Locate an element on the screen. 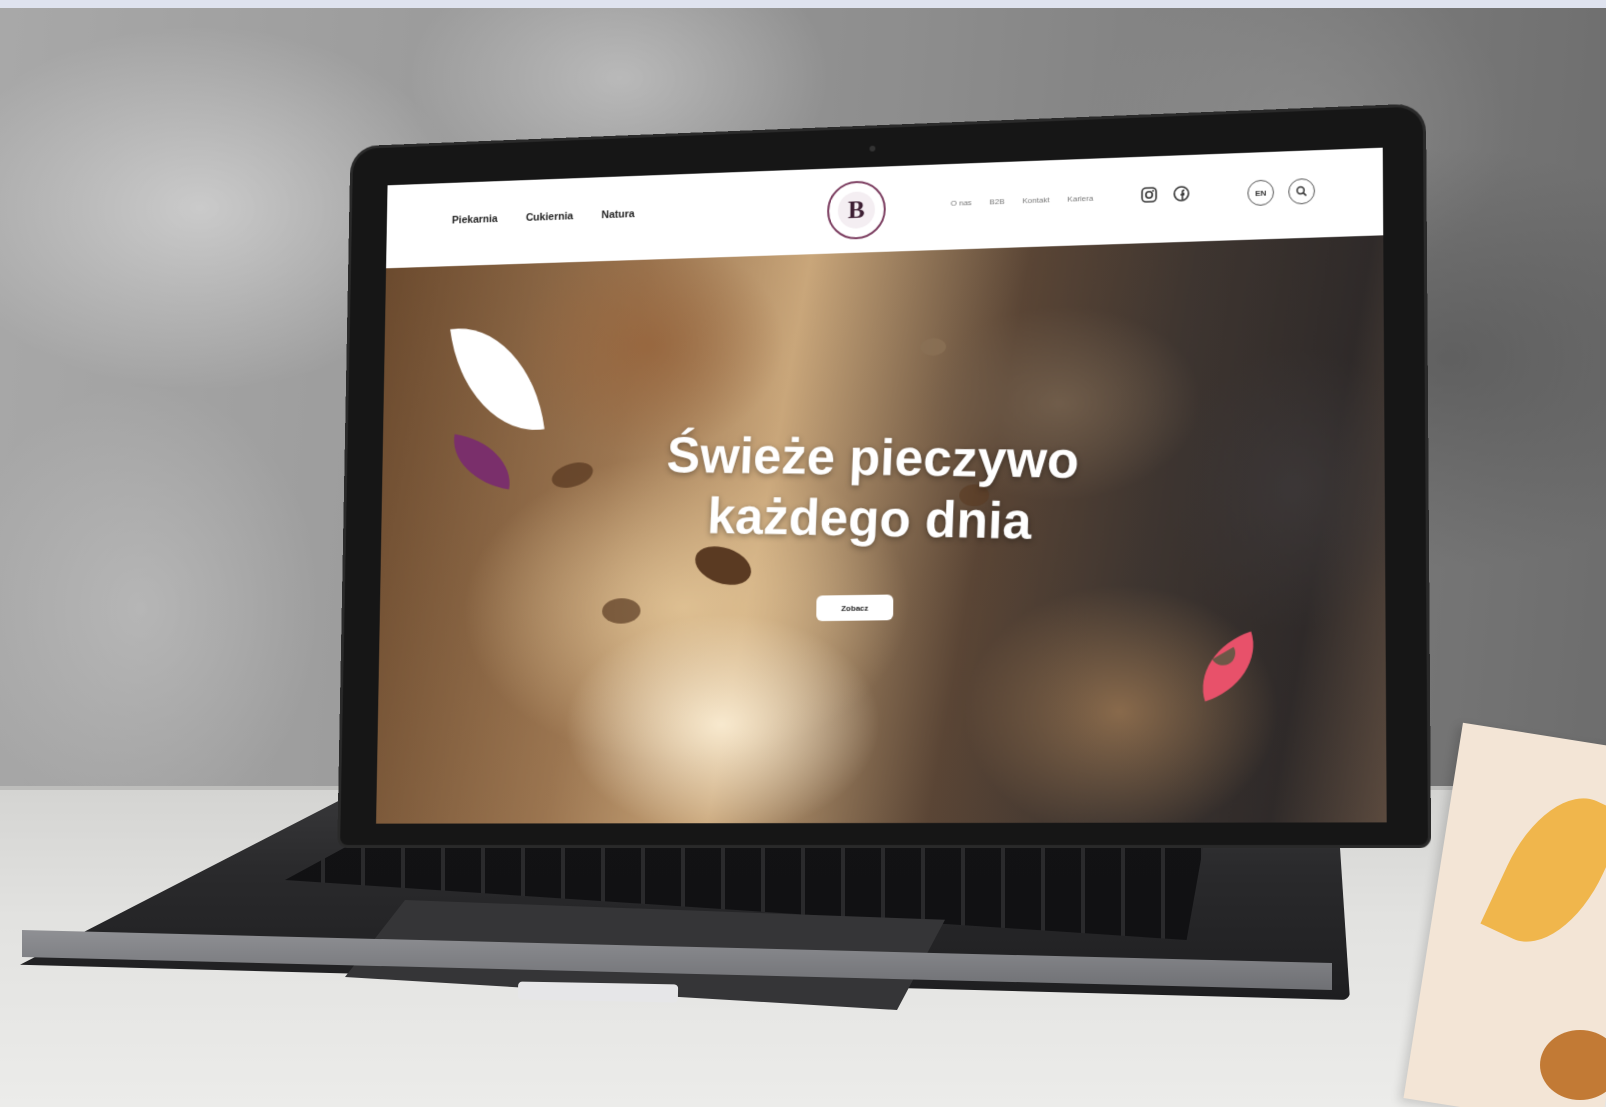  nav-link-cukiernia: Cukiernia is located at coordinates (549, 217).